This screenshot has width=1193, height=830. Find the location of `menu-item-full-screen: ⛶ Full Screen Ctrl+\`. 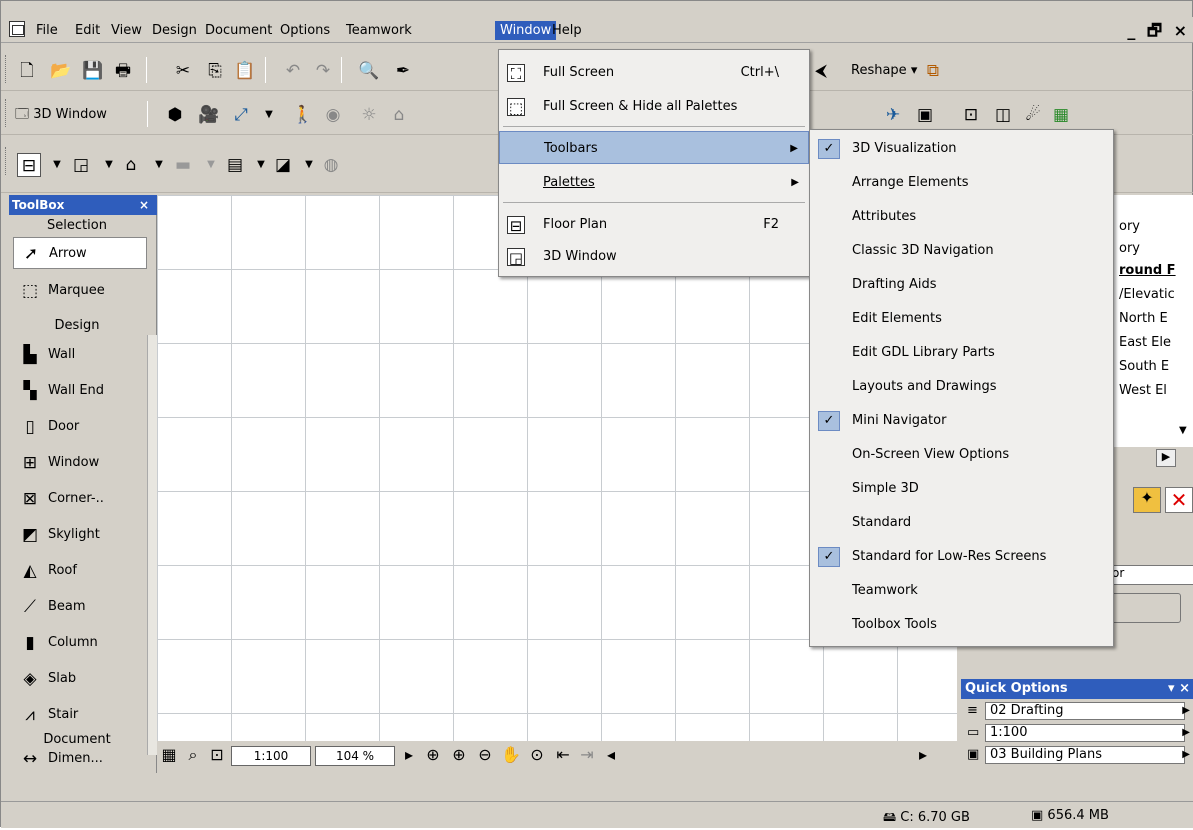

menu-item-full-screen: ⛶ Full Screen Ctrl+\ is located at coordinates (654, 72).